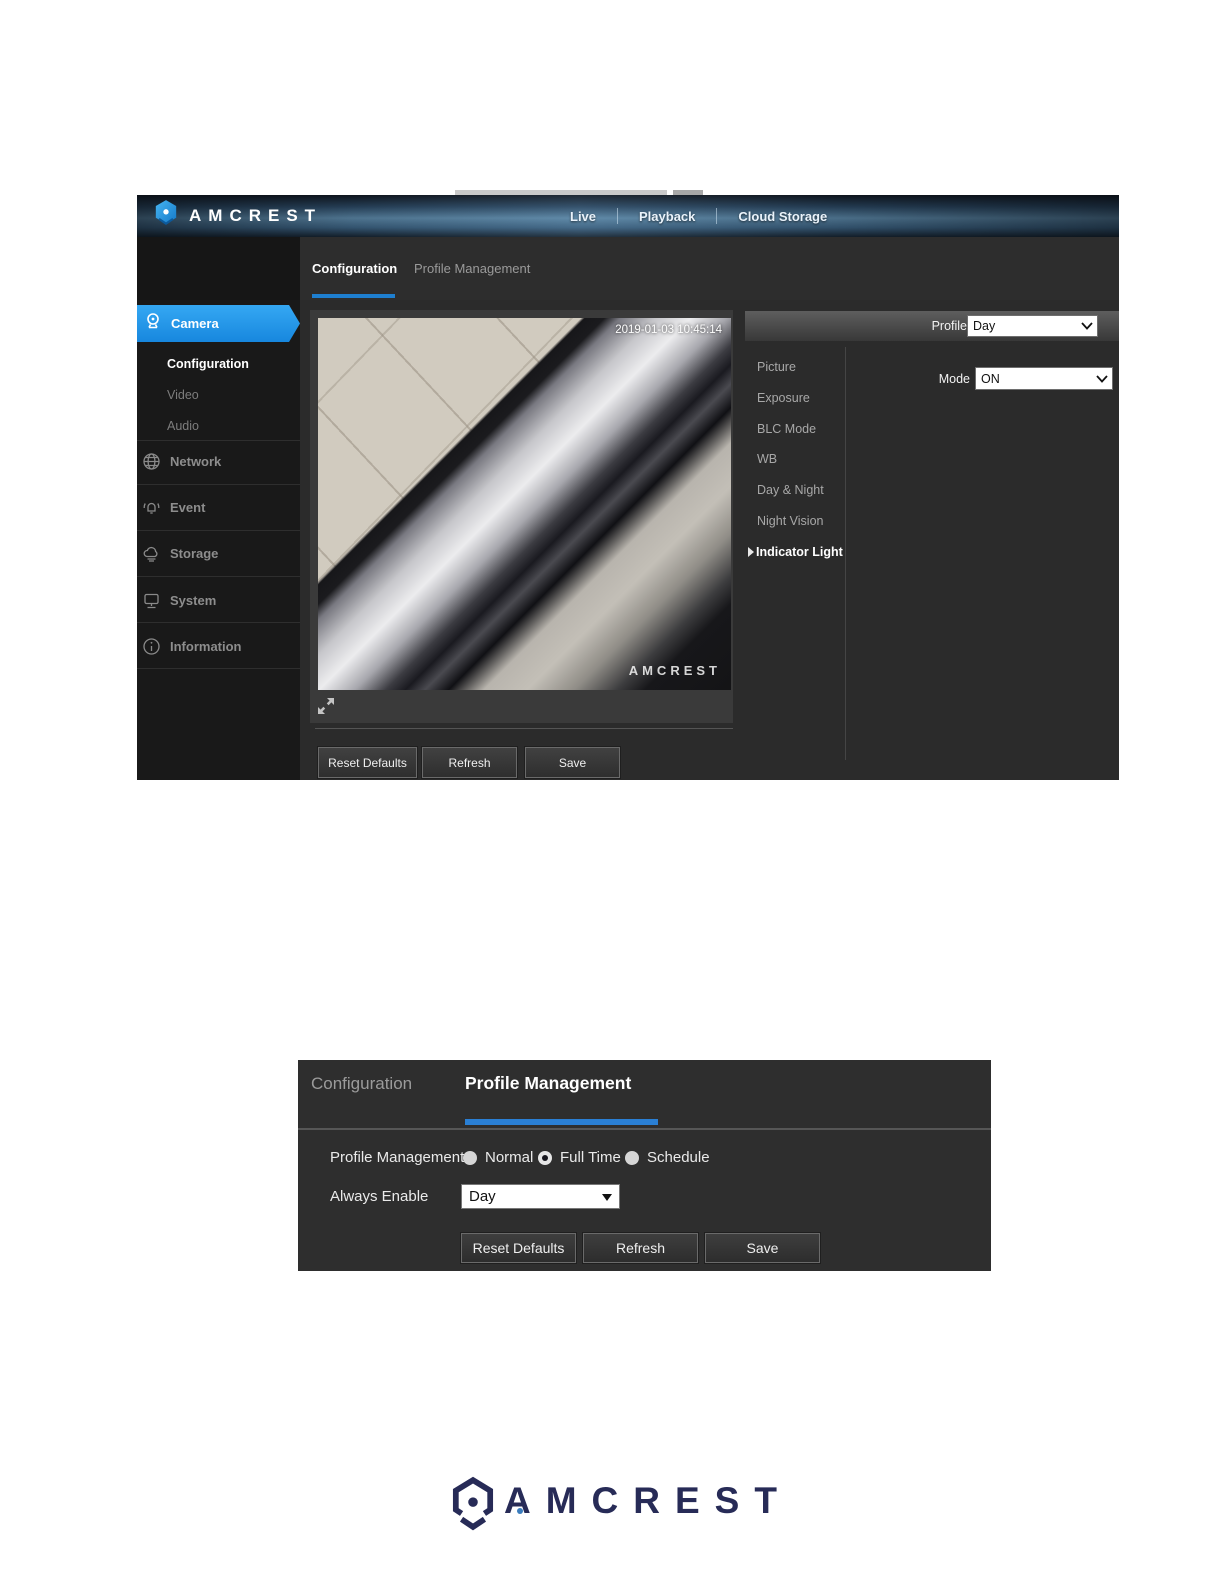  What do you see at coordinates (990, 378) in the screenshot?
I see `mode-select-value: ON` at bounding box center [990, 378].